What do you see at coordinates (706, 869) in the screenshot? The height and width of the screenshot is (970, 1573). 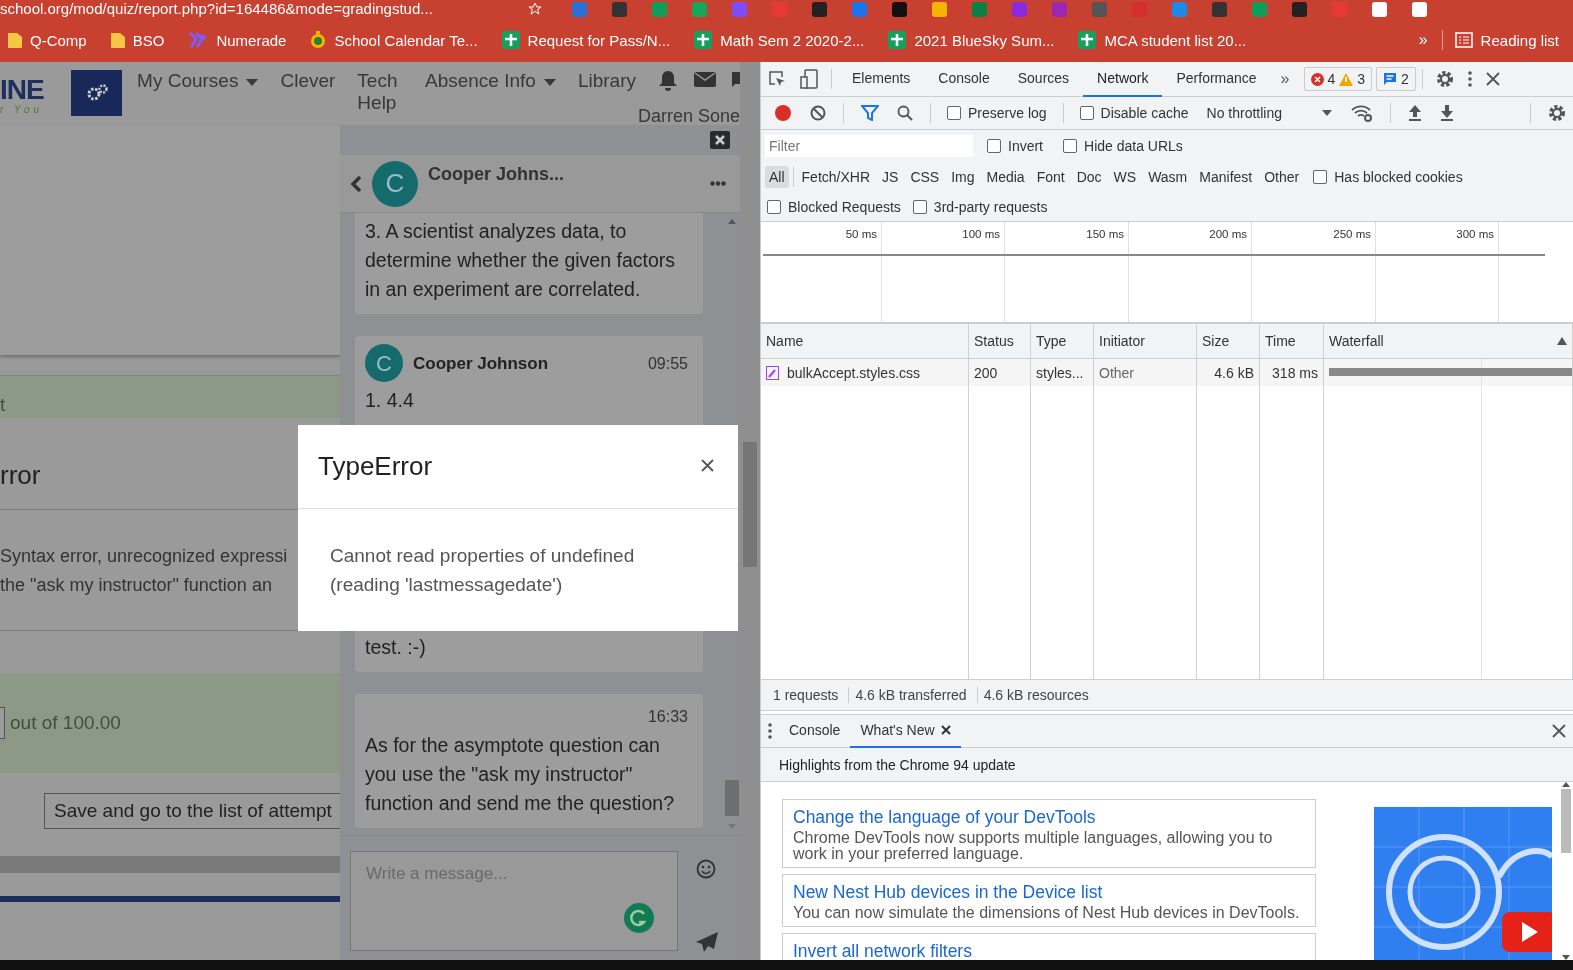 I see `smiley-icon` at bounding box center [706, 869].